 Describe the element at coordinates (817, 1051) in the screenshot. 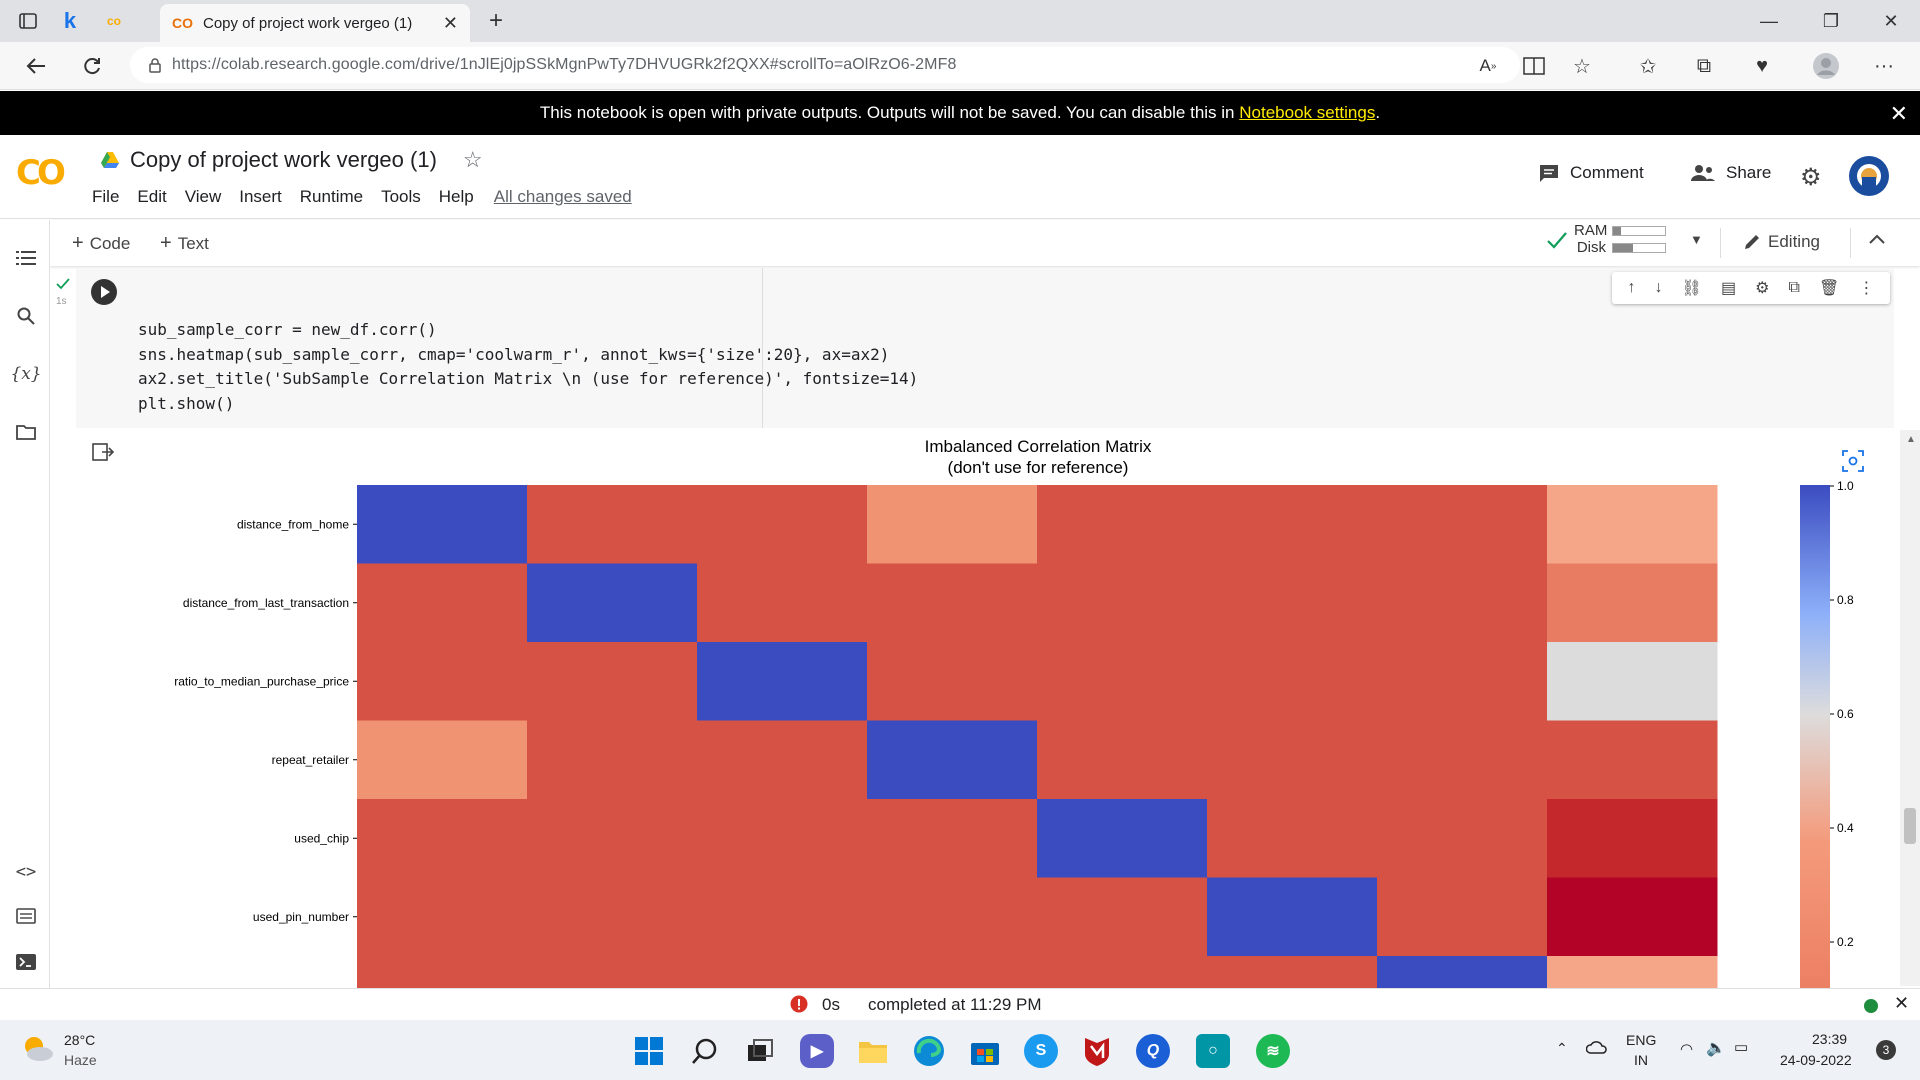

I see `teams-chat-icon: ▶` at that location.